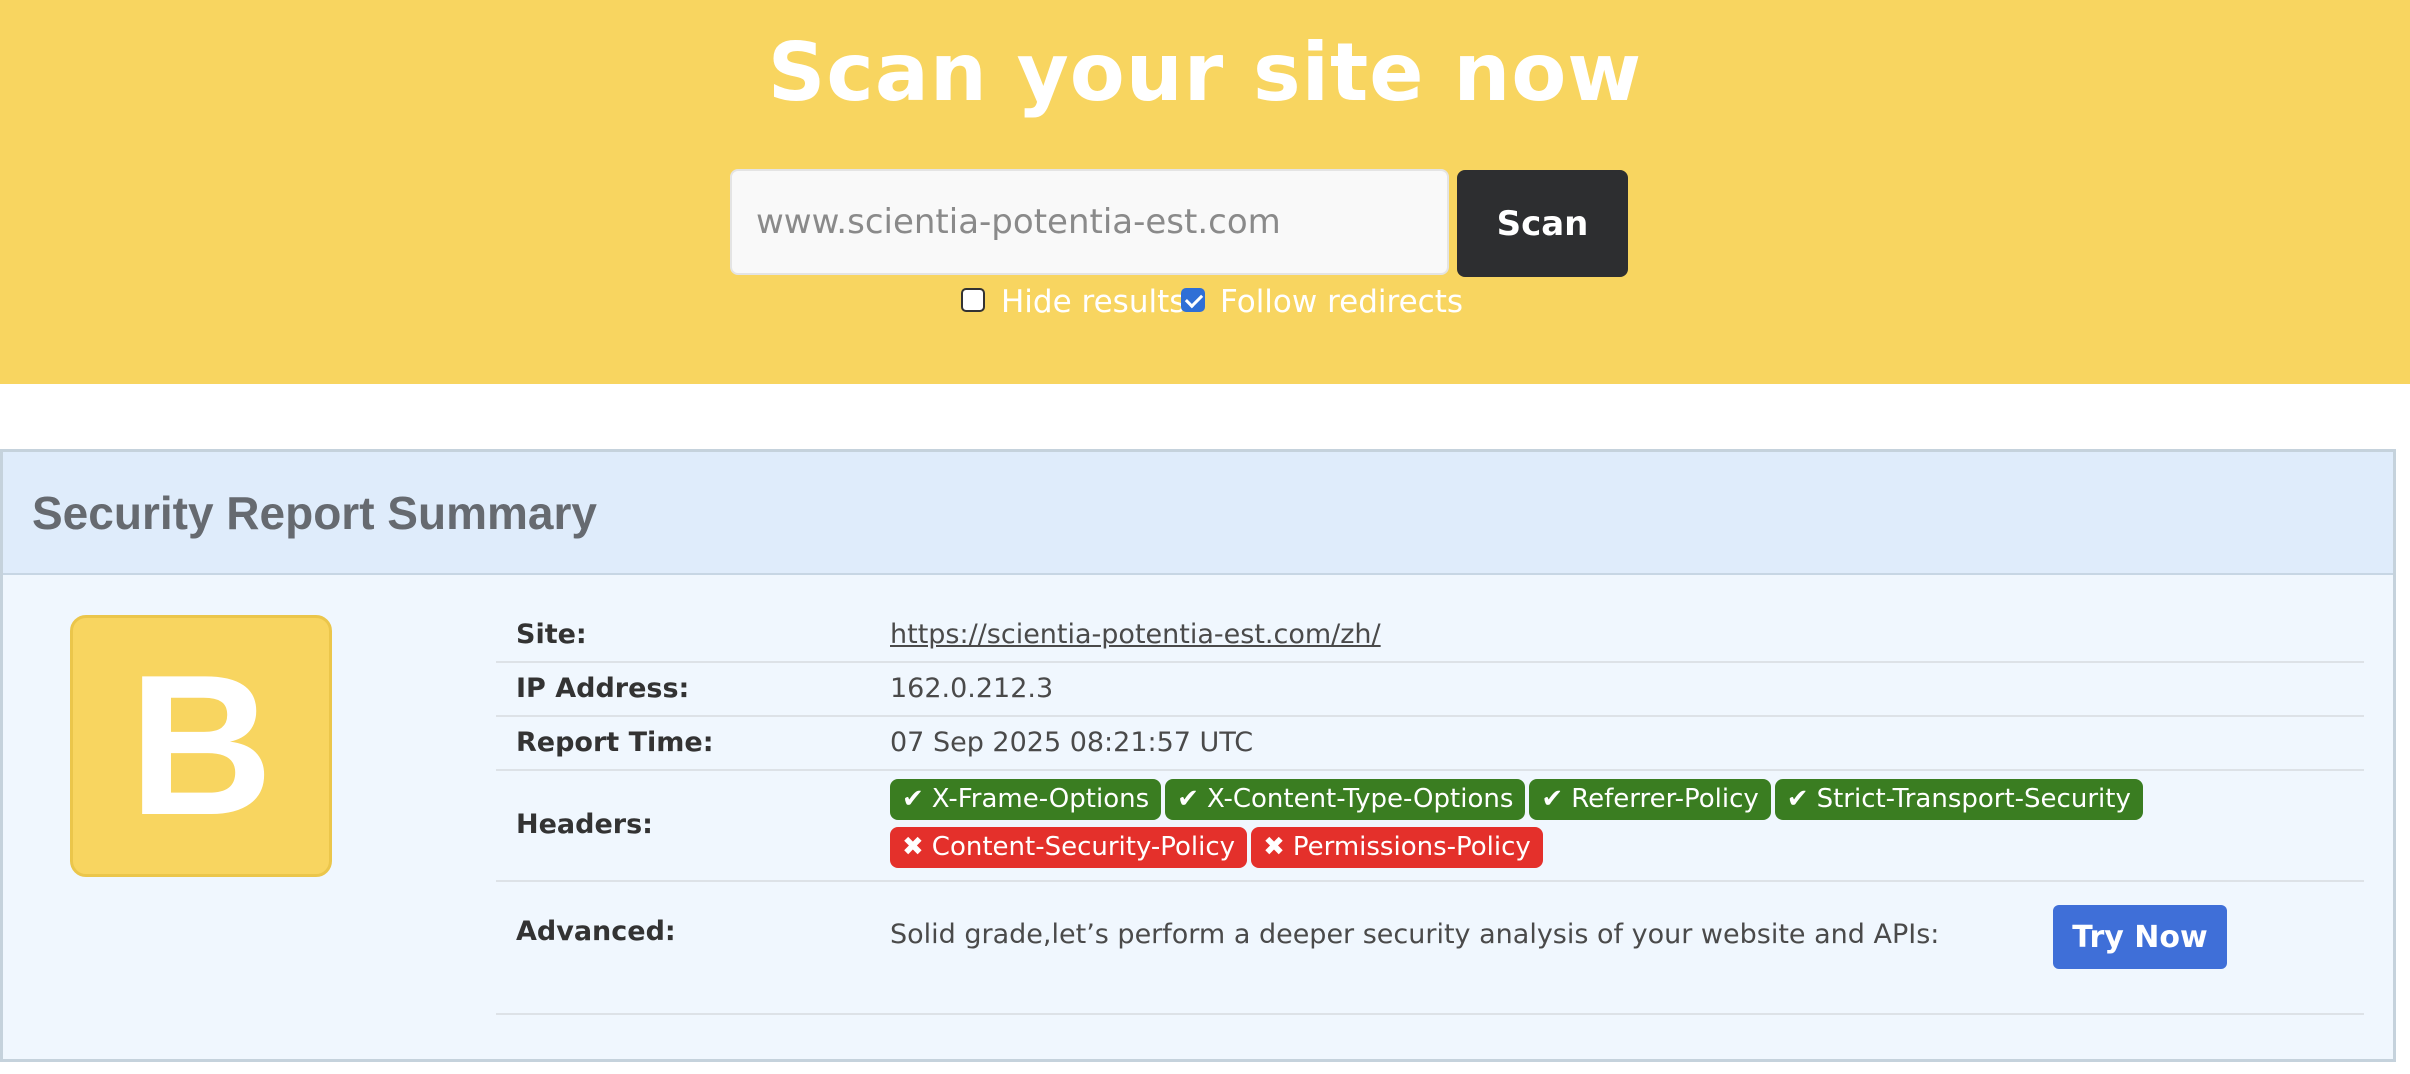 The width and height of the screenshot is (2410, 1074). Describe the element at coordinates (1198, 513) in the screenshot. I see `report-header: Security Report Summary` at that location.